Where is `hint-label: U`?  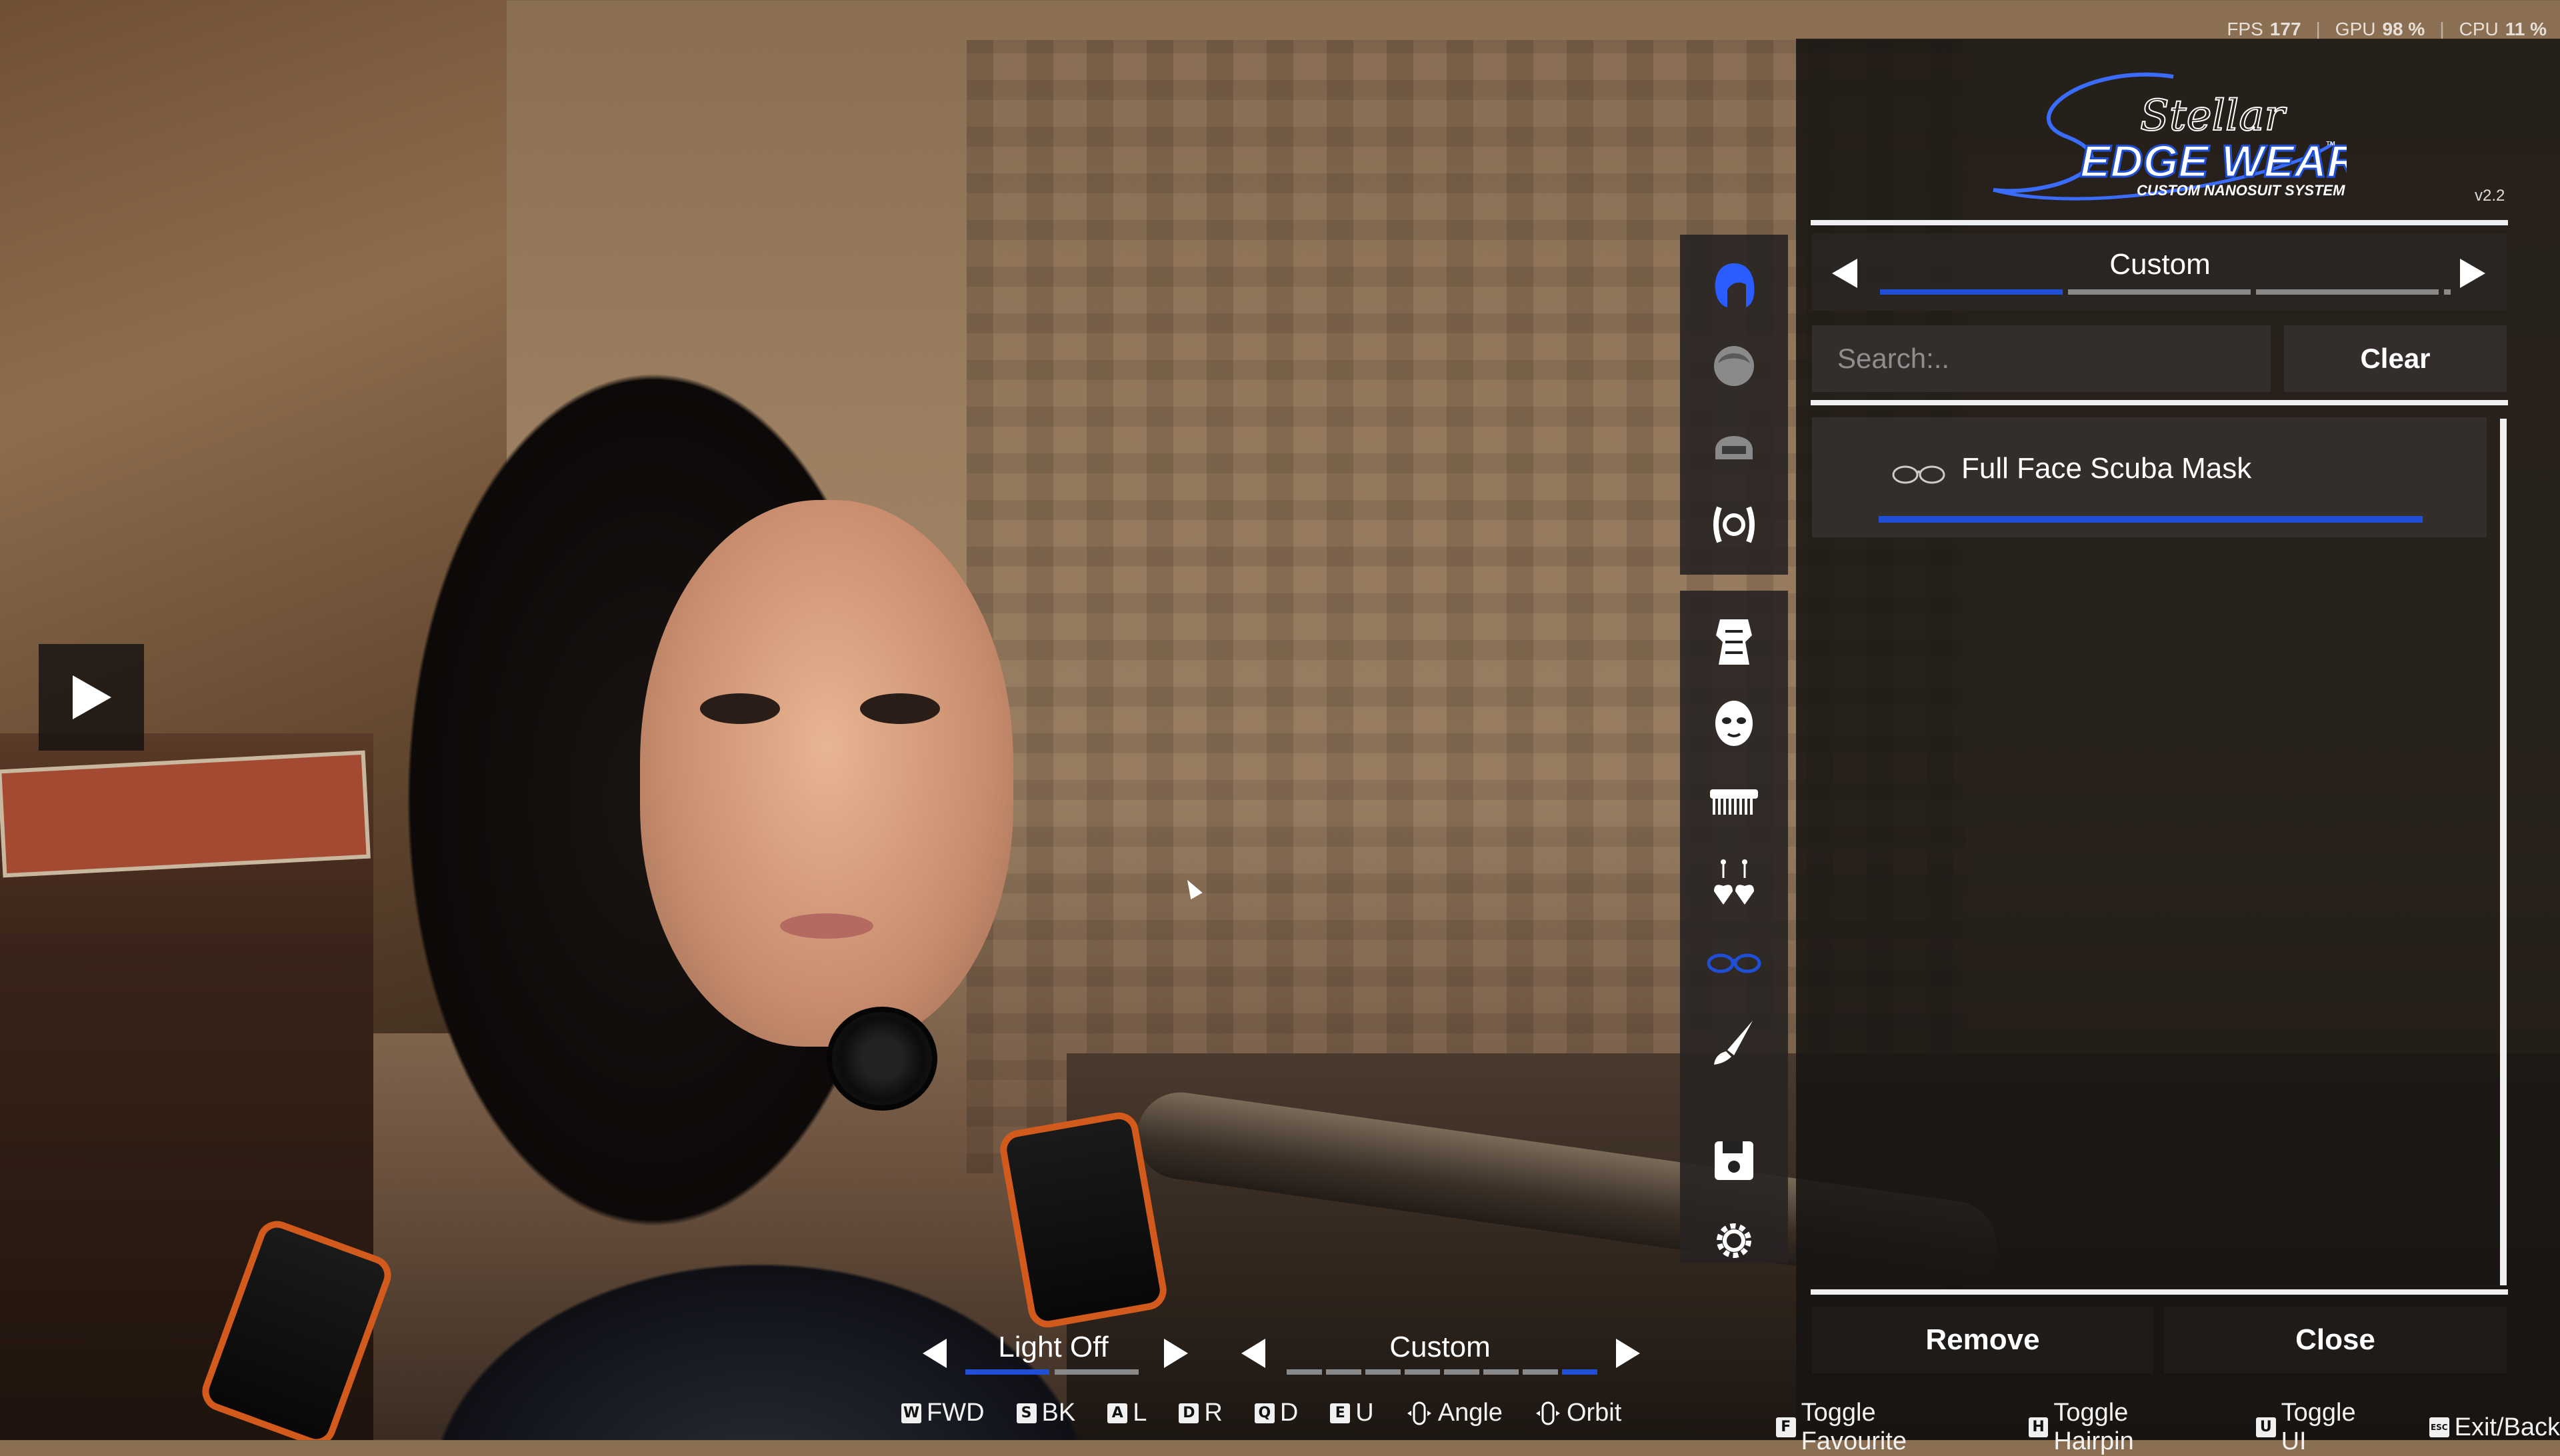
hint-label: U is located at coordinates (1364, 1413).